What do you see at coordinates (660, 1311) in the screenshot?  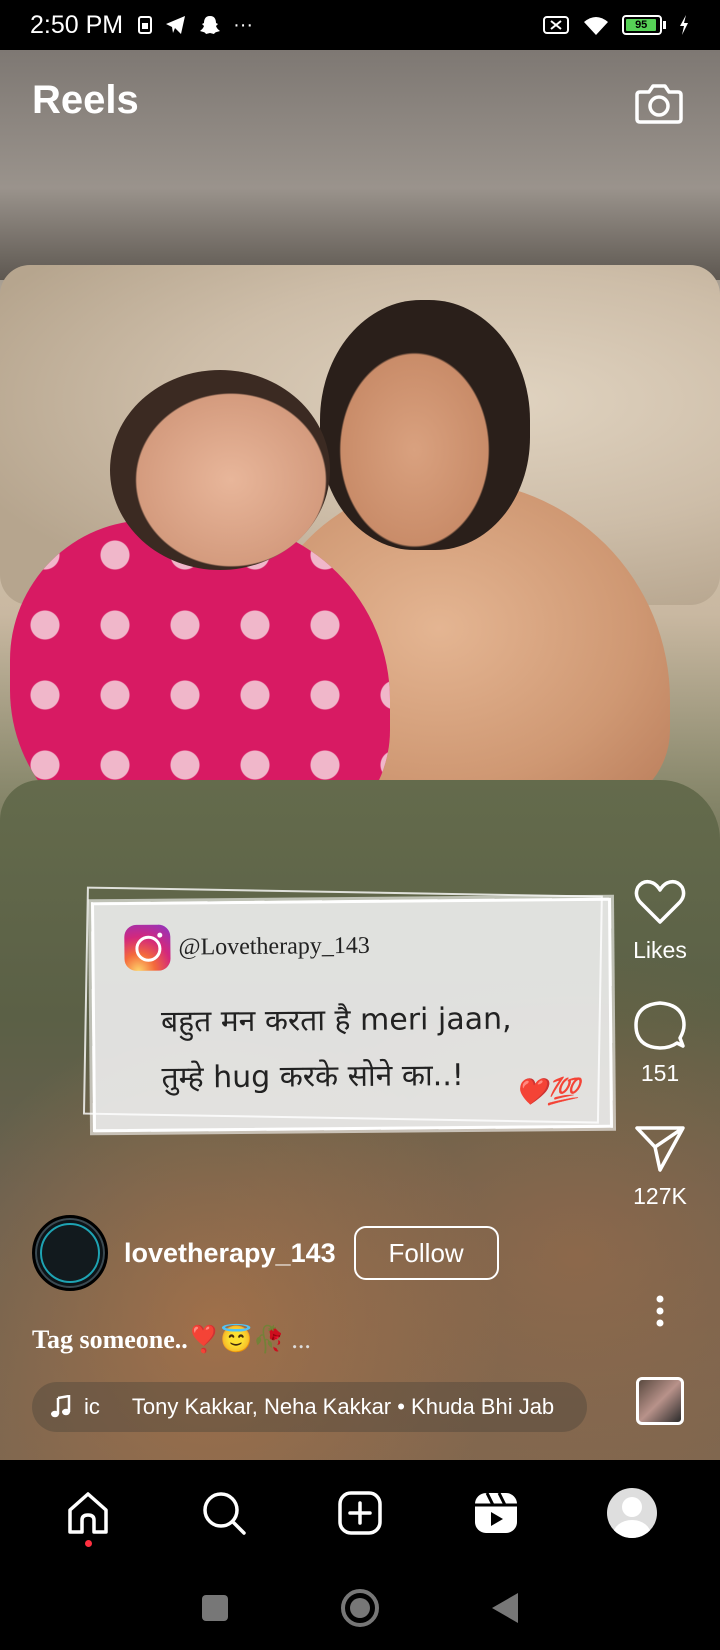 I see `more-options-icon` at bounding box center [660, 1311].